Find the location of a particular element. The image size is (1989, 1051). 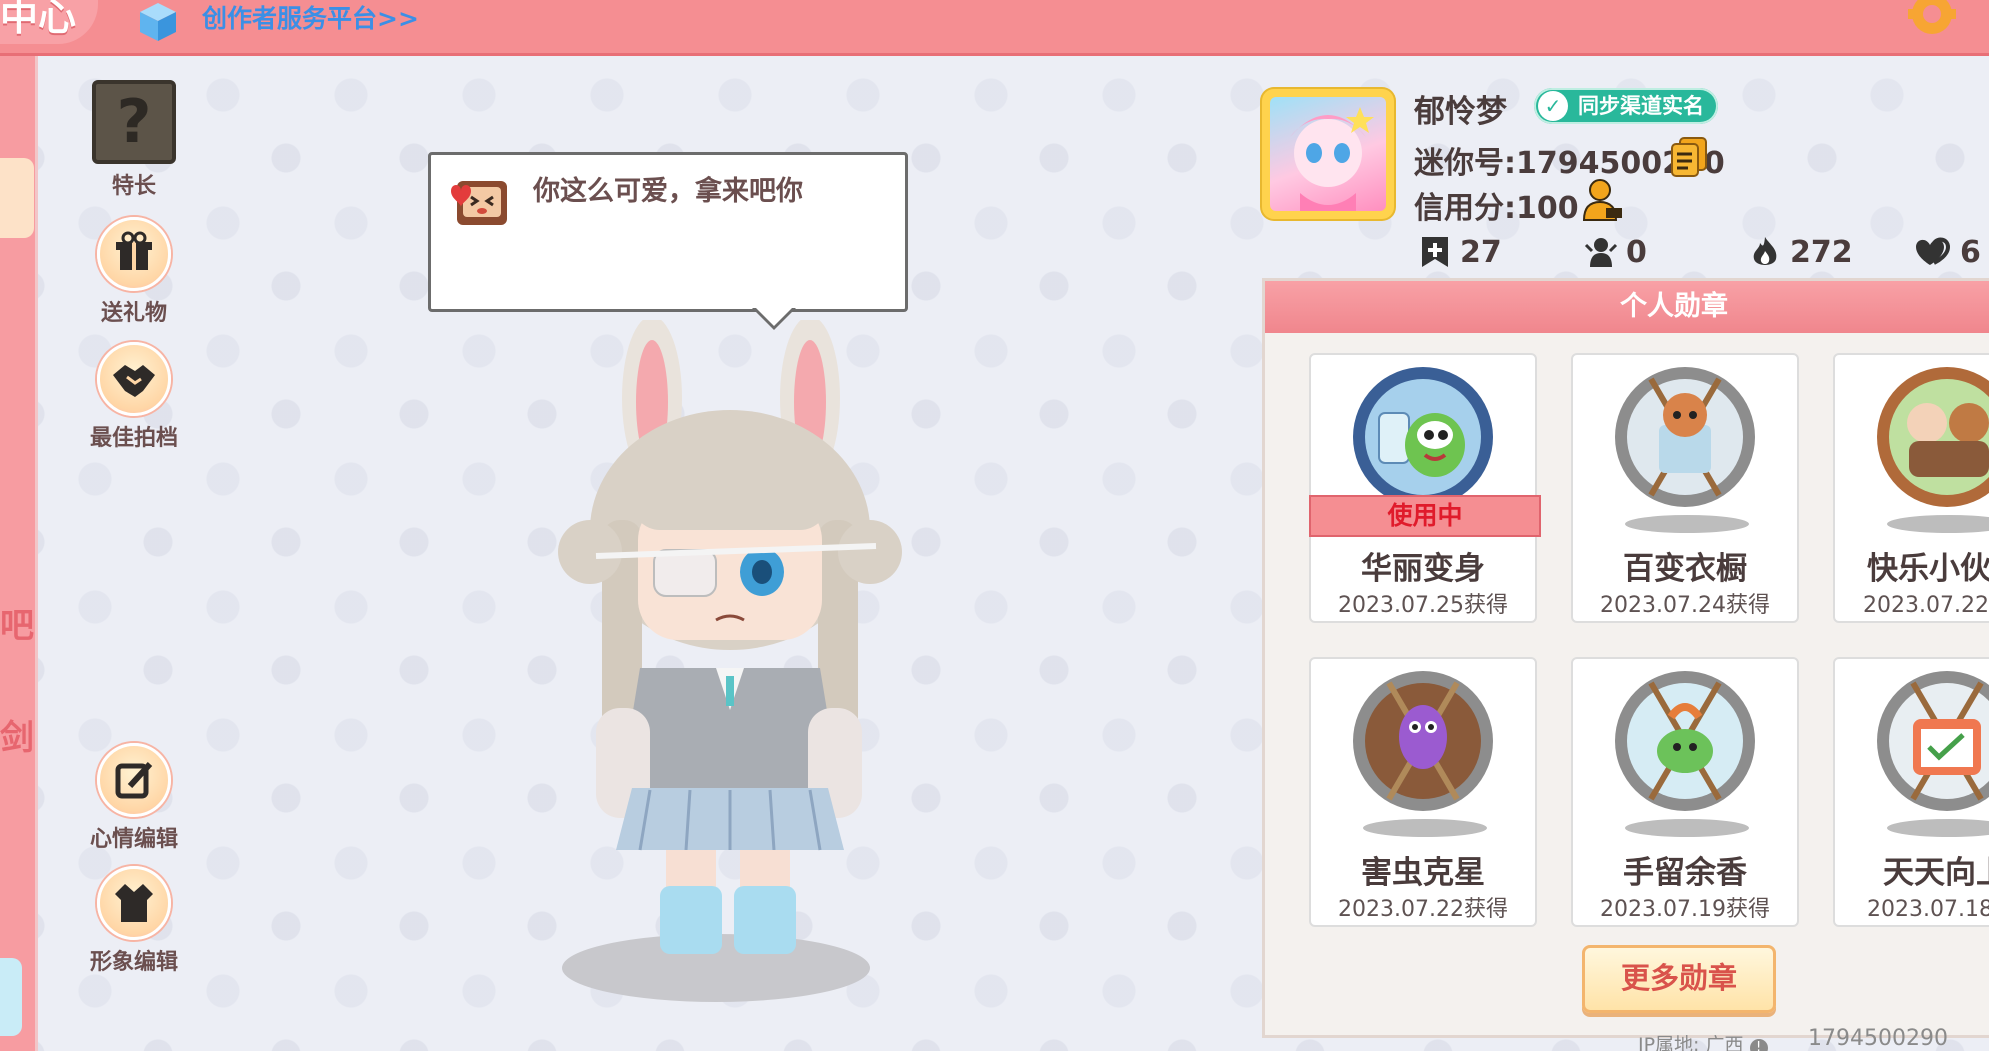

ip-location-text: IP属地: 广西 is located at coordinates (1691, 1042).